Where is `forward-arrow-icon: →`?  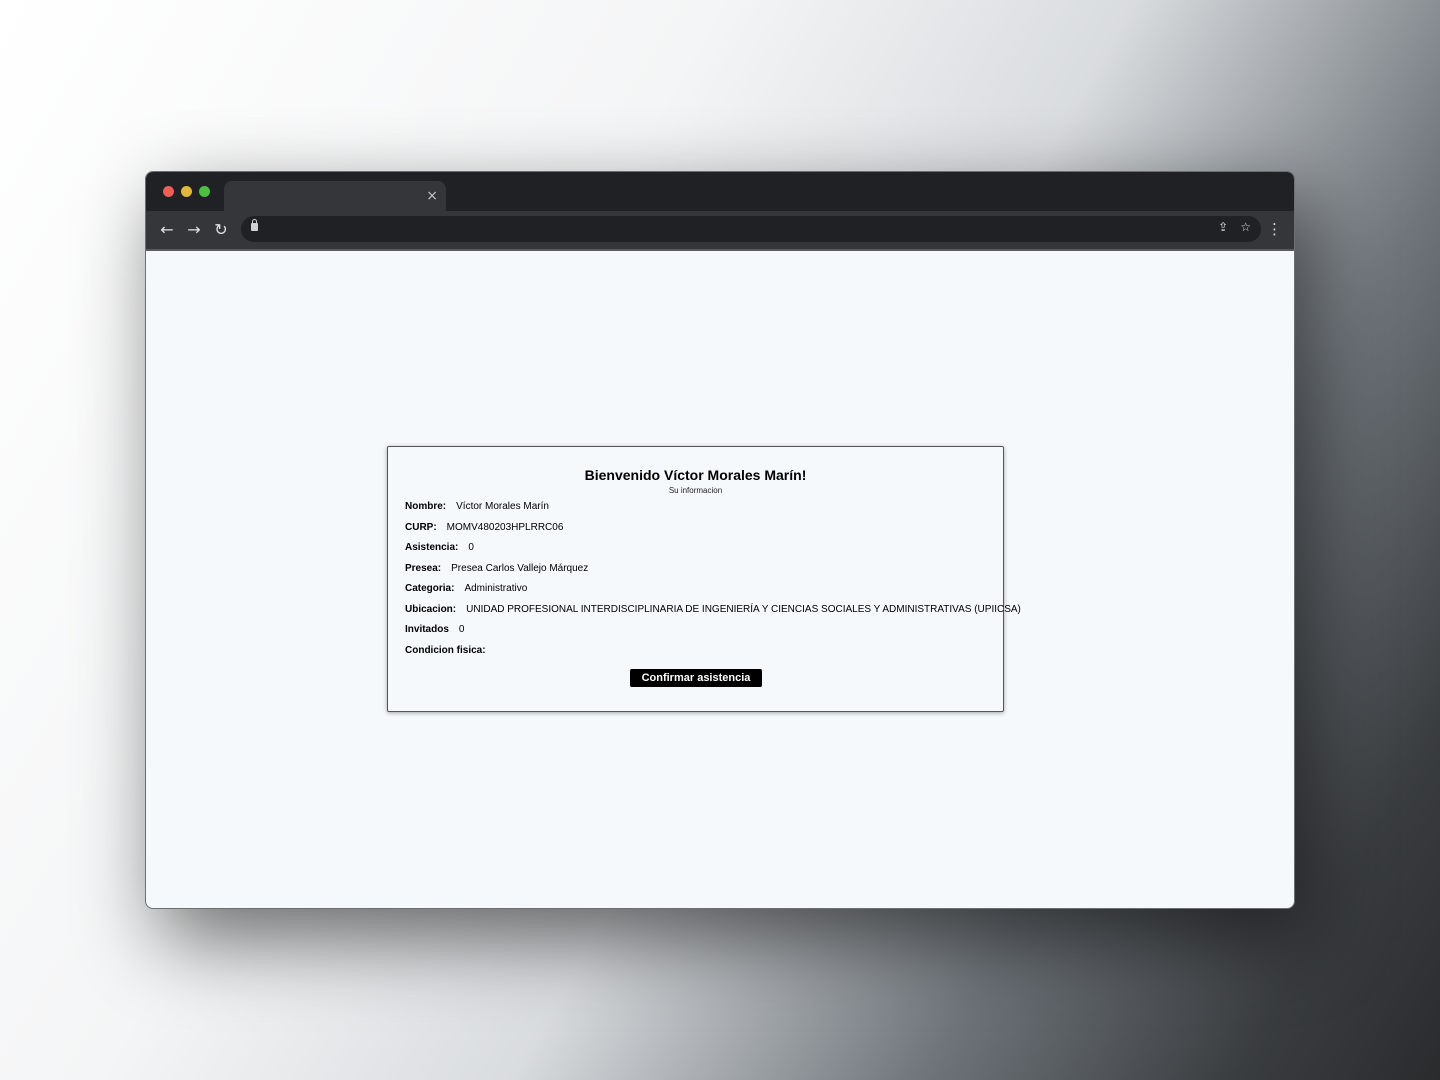 forward-arrow-icon: → is located at coordinates (194, 229).